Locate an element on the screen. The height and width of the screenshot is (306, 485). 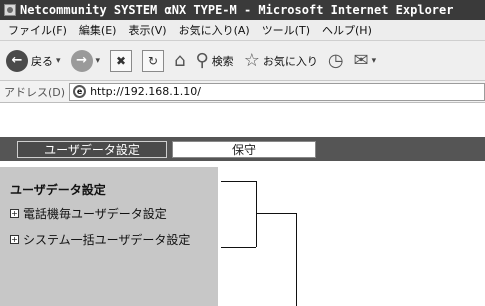
sidebar-item-per-phone: + 電話機毎ユーザデータ設定 is located at coordinates (88, 213).